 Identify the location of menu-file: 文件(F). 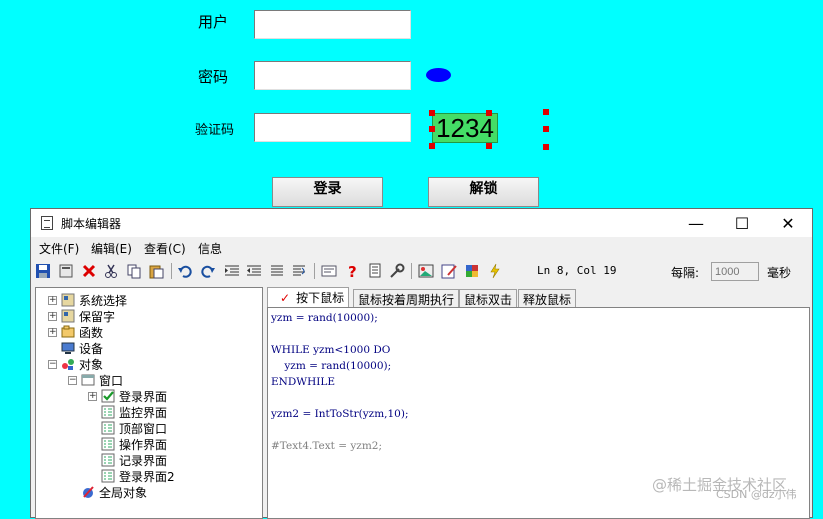
(59, 248).